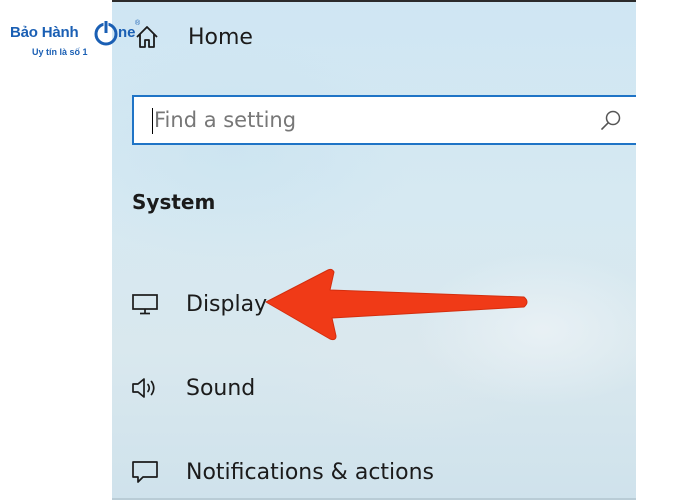  What do you see at coordinates (227, 304) in the screenshot?
I see `nav-label-display: Display` at bounding box center [227, 304].